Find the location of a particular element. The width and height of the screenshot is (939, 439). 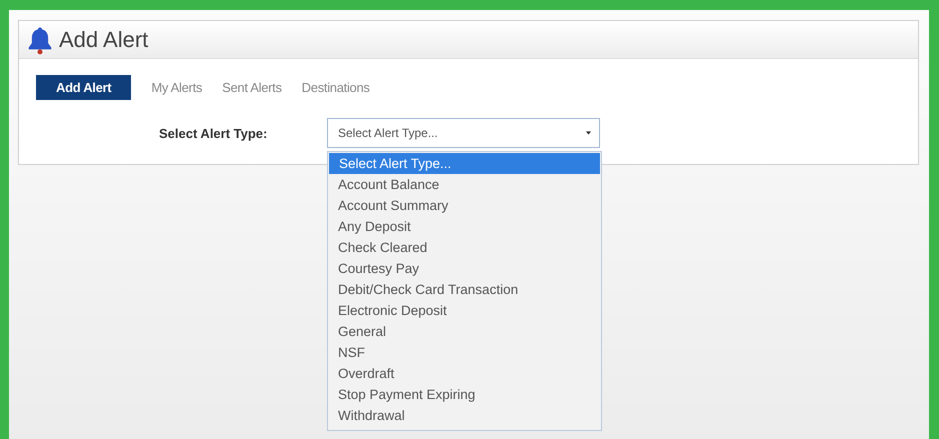

dropdown-option: Account Balance is located at coordinates (464, 184).